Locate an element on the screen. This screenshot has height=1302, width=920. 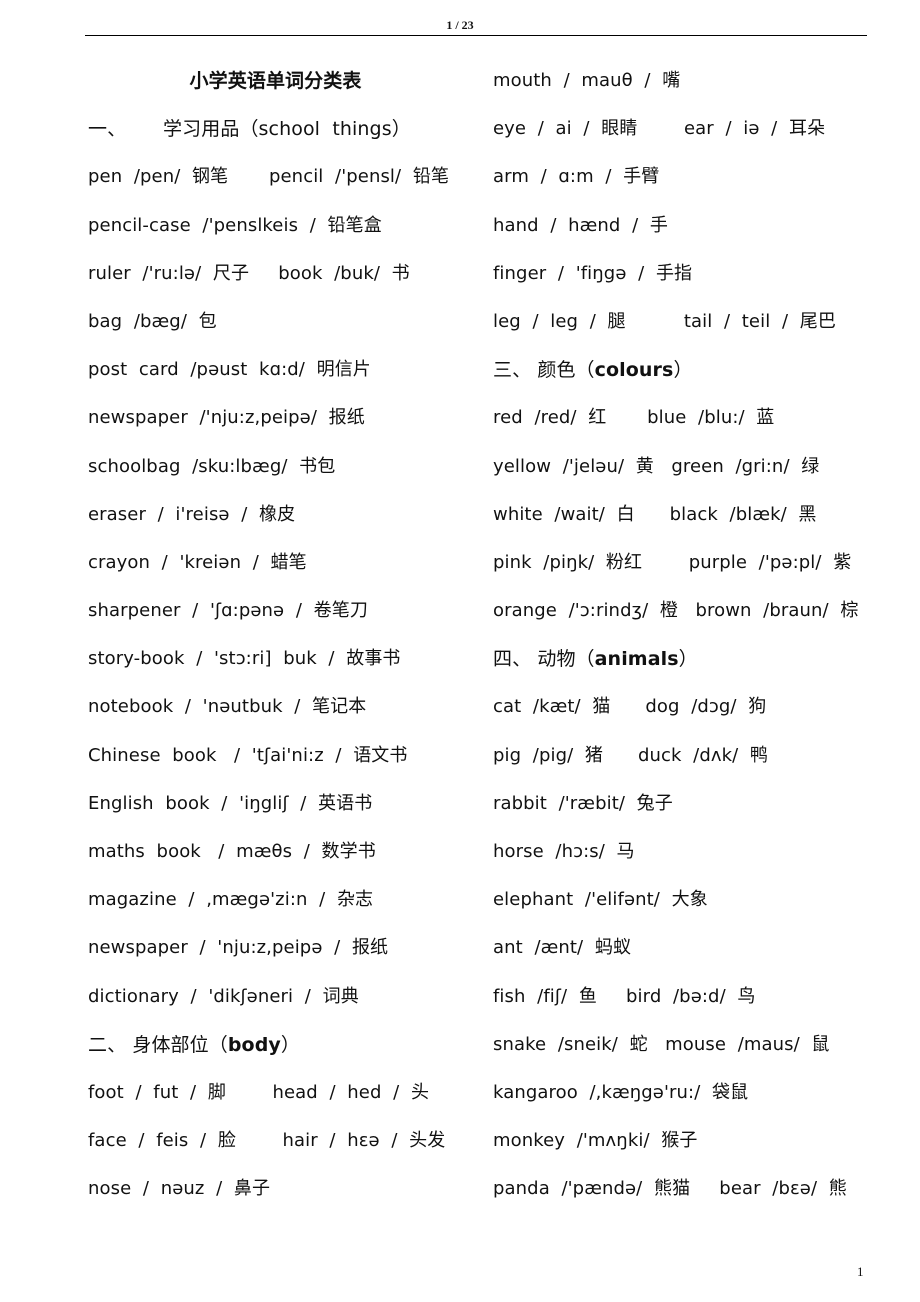
vocab-entry: nose / nəuz / 鼻子 is located at coordinates (179, 1189).